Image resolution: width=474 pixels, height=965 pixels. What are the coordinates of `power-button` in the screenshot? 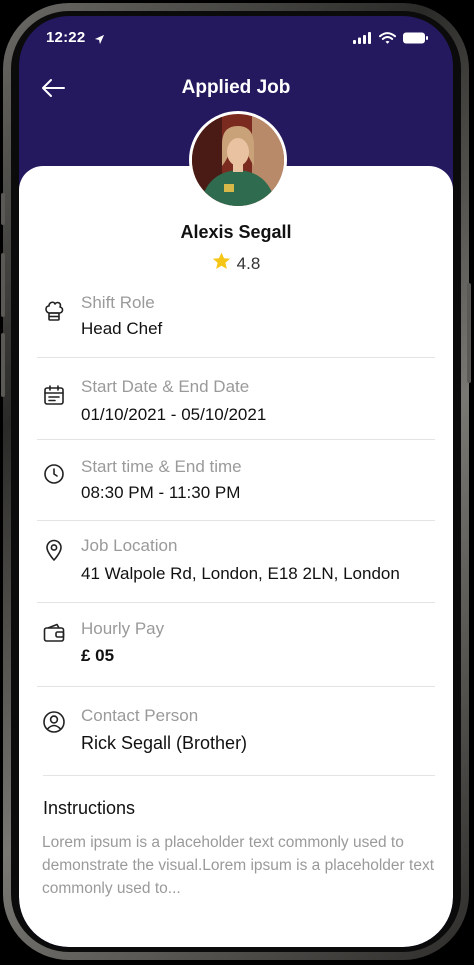 It's located at (469, 333).